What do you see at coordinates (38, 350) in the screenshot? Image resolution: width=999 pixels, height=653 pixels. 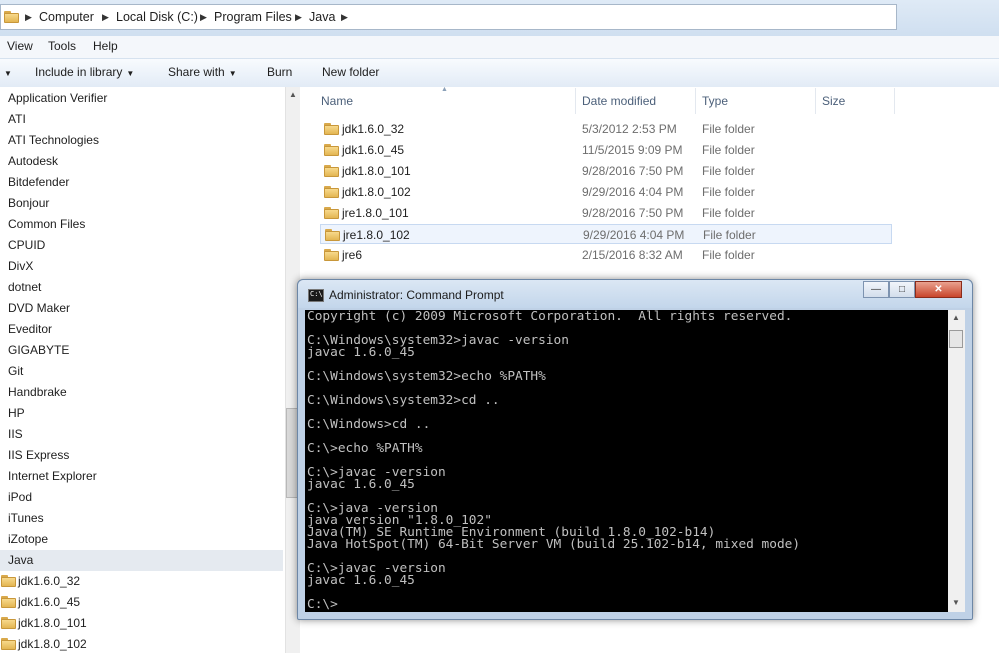 I see `sidebar-item: GIGABYTE` at bounding box center [38, 350].